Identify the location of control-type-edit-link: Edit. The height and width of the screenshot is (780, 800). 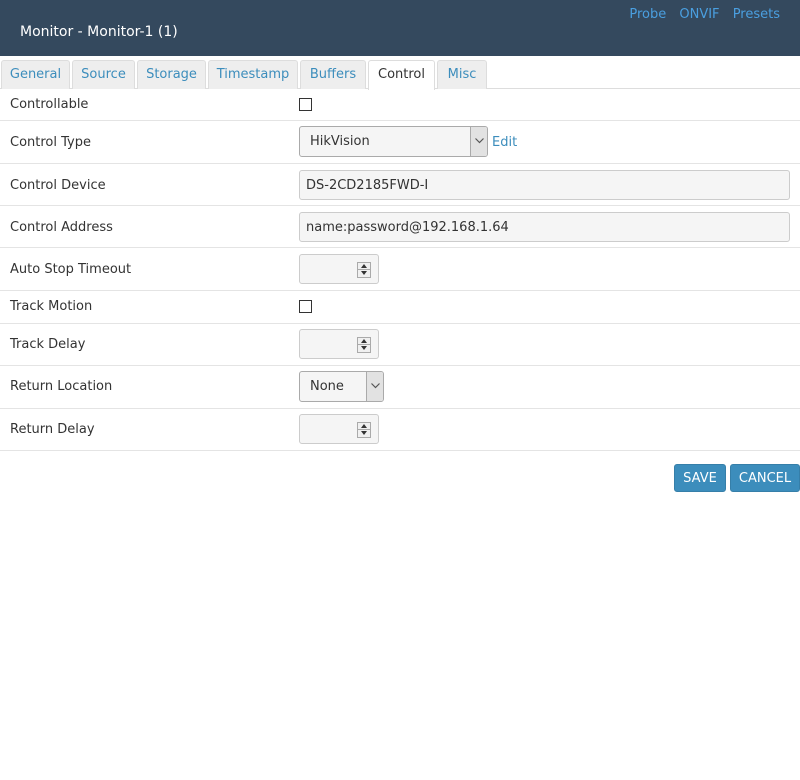
(504, 142).